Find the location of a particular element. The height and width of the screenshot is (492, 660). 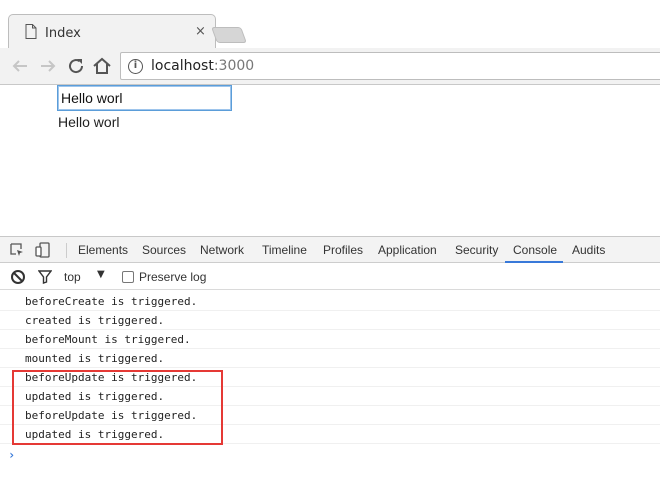

tab-security: Security is located at coordinates (476, 250).